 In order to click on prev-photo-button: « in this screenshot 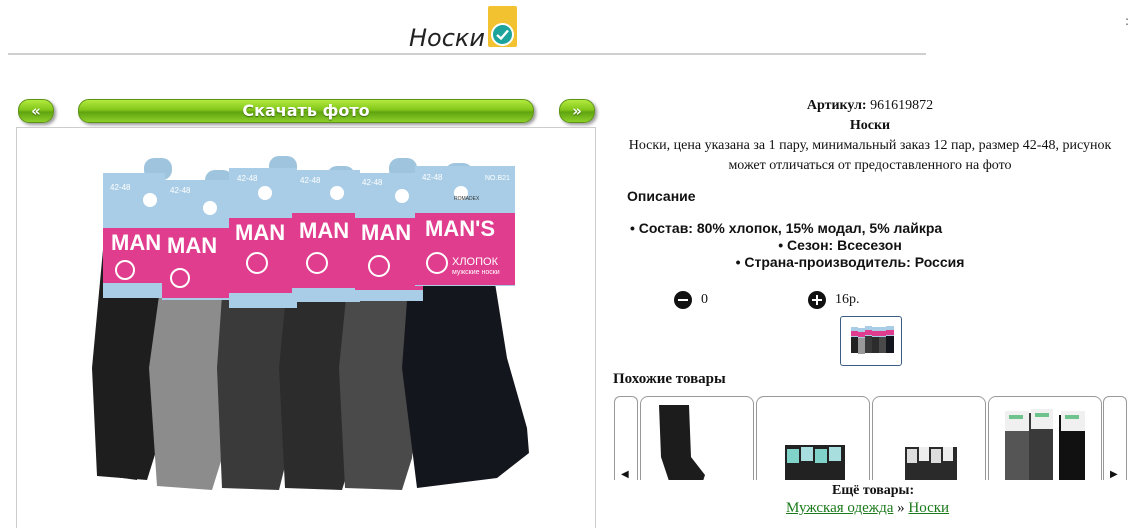, I will do `click(36, 111)`.